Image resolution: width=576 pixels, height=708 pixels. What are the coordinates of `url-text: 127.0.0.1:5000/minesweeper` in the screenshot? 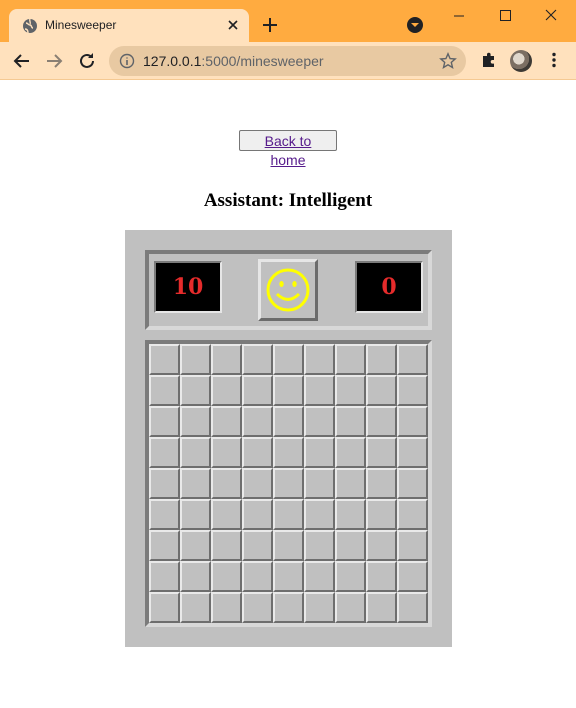 It's located at (233, 61).